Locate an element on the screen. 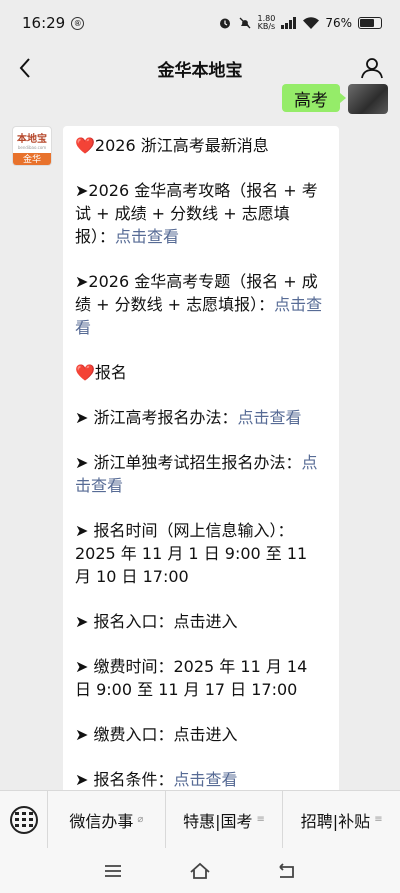  sent-message-bubble: 高考 is located at coordinates (314, 98).